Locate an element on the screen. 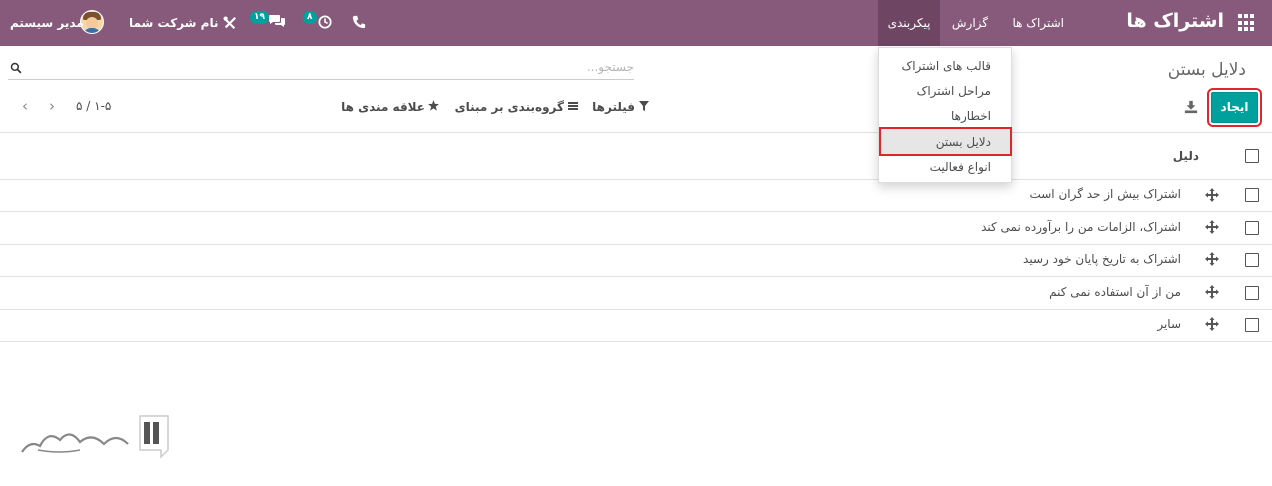  menu-item-activity-types: انواع فعالیت is located at coordinates (960, 167).